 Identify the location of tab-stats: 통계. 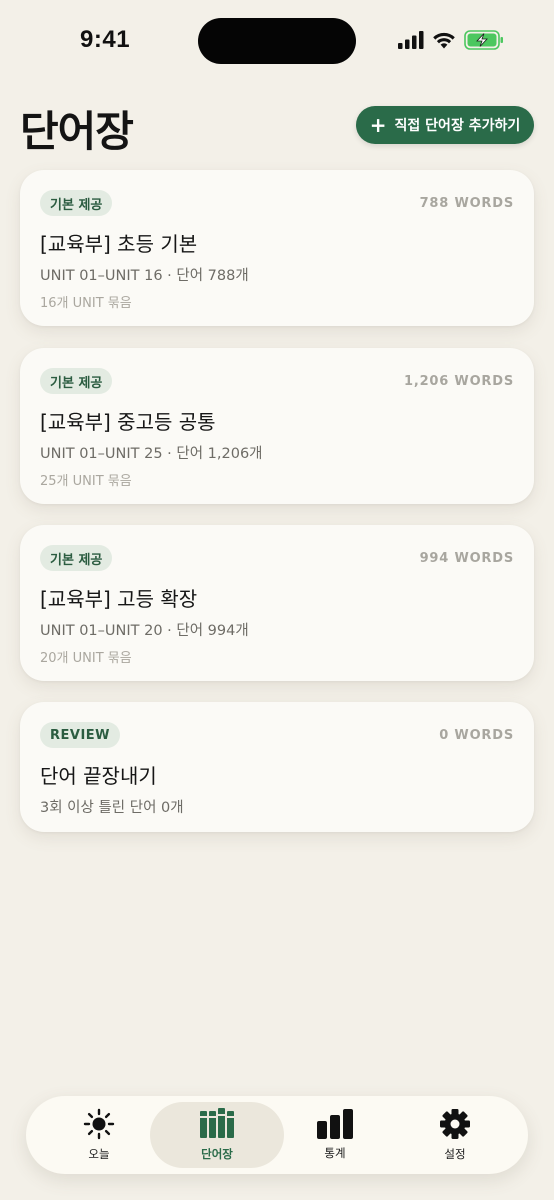
(335, 1135).